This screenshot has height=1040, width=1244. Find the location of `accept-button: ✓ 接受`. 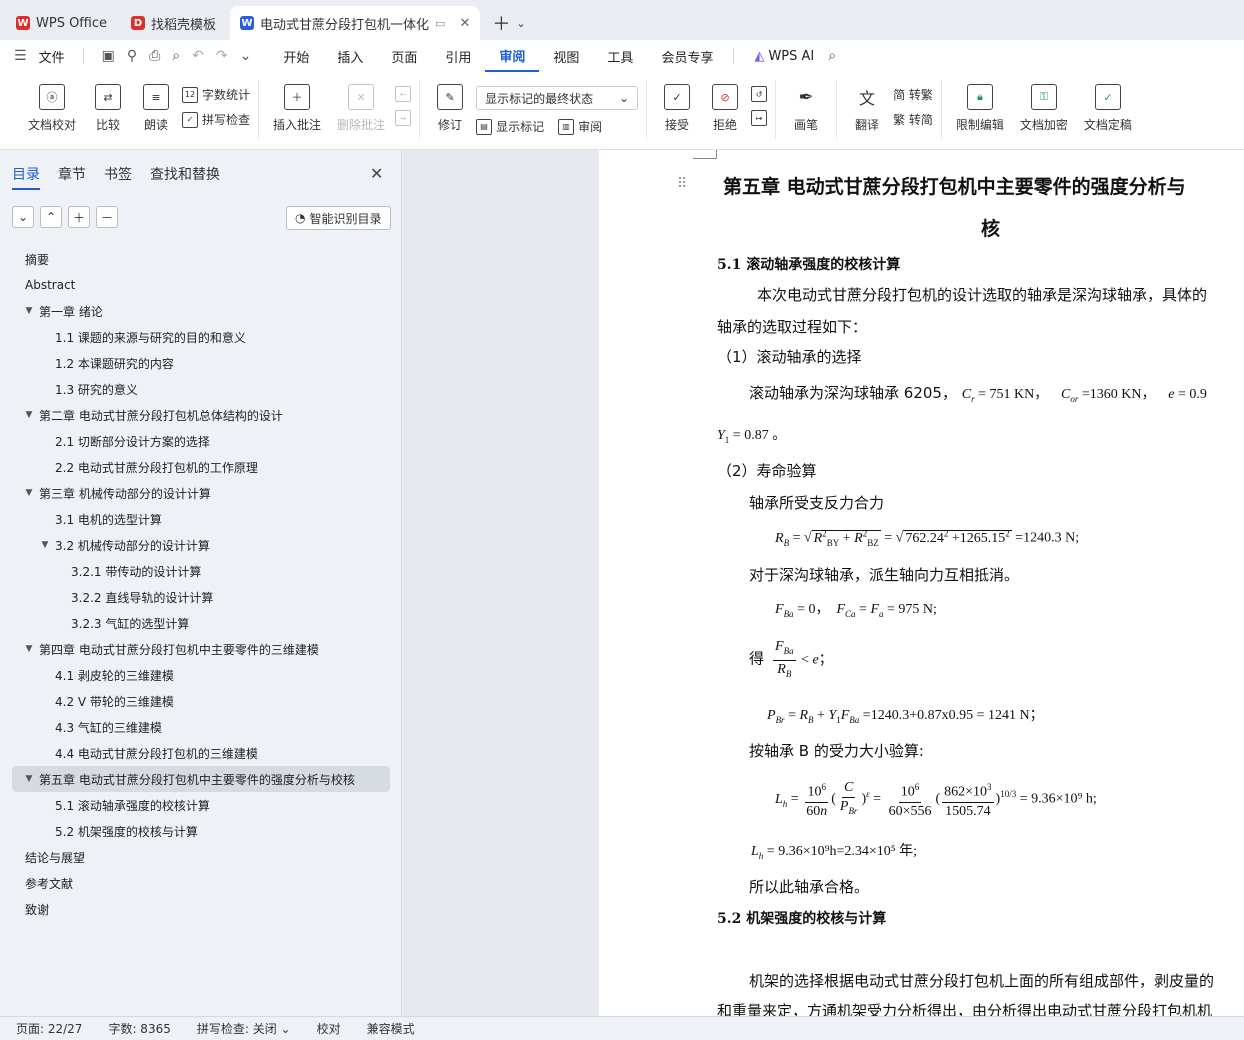

accept-button: ✓ 接受 is located at coordinates (677, 108).